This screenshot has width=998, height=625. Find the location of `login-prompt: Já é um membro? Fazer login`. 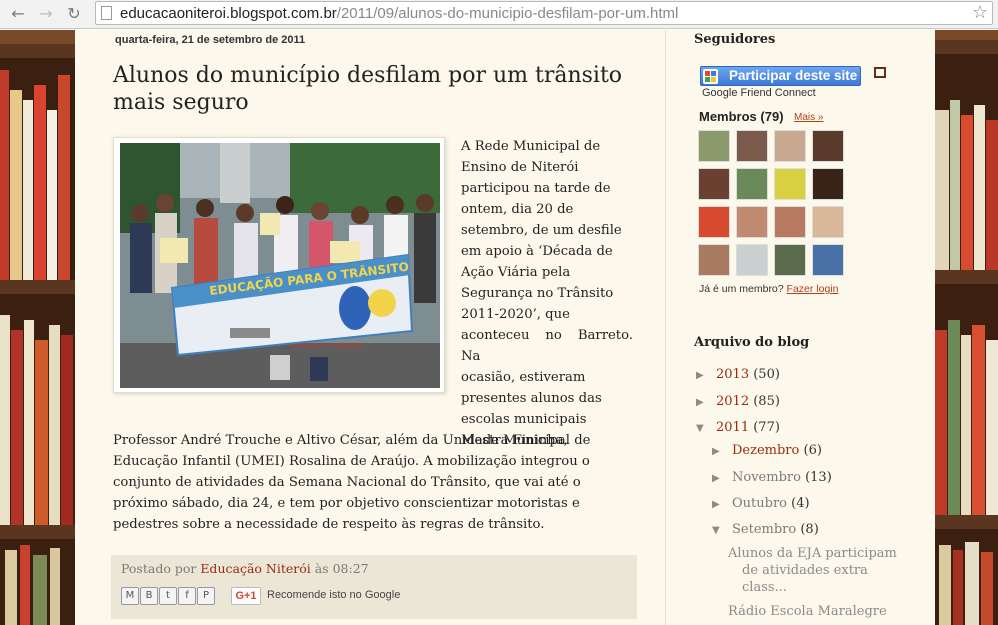

login-prompt: Já é um membro? Fazer login is located at coordinates (769, 289).